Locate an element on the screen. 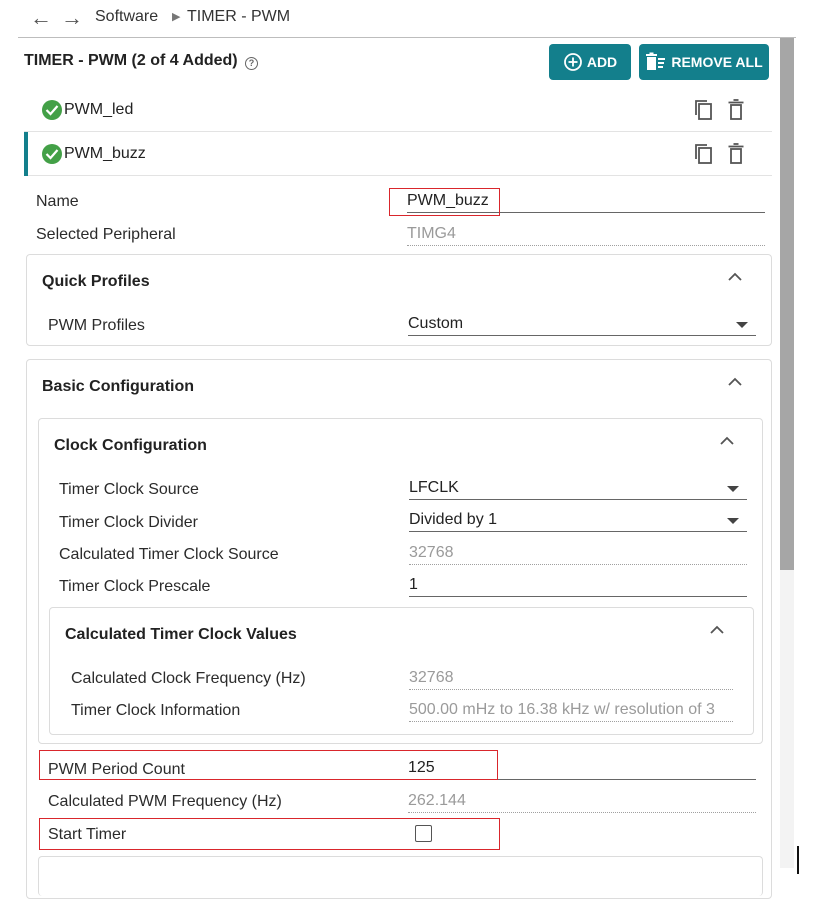  instance-label: PWM_led is located at coordinates (99, 109).